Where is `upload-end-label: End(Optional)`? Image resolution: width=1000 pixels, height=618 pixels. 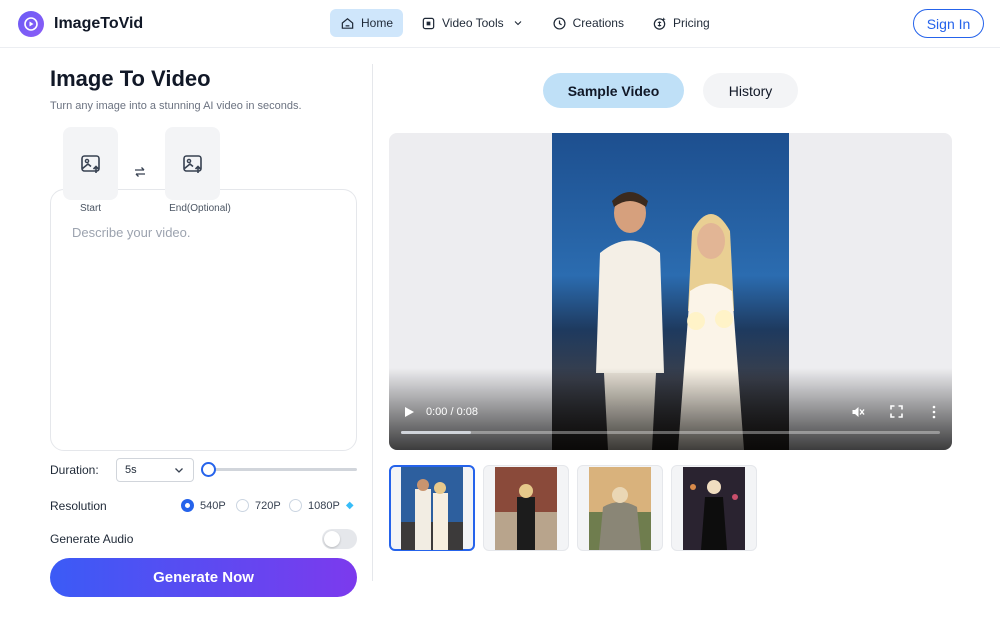
upload-end-label: End(Optional) is located at coordinates (200, 208).